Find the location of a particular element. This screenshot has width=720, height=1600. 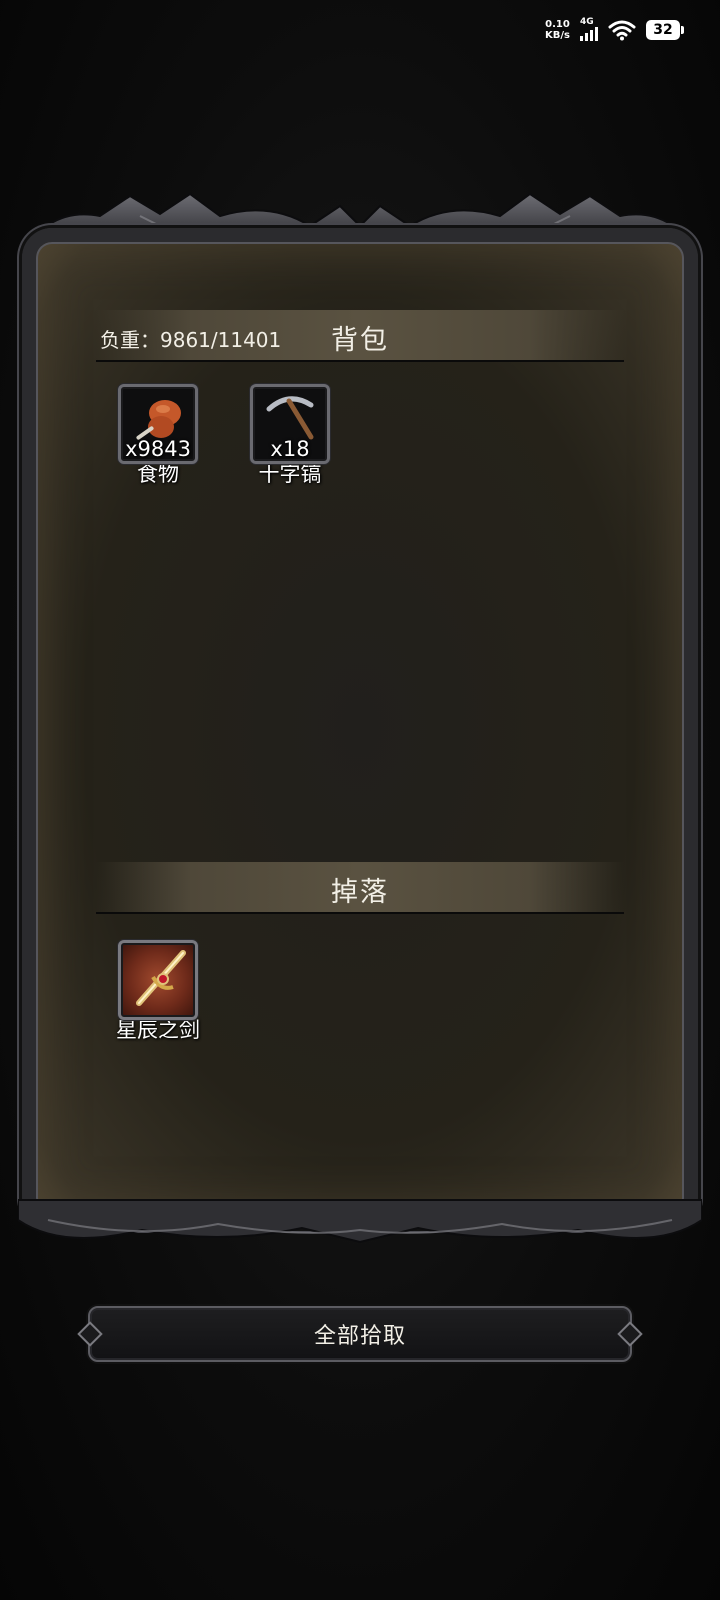

ornate-frame-bottom is located at coordinates (360, 1221).